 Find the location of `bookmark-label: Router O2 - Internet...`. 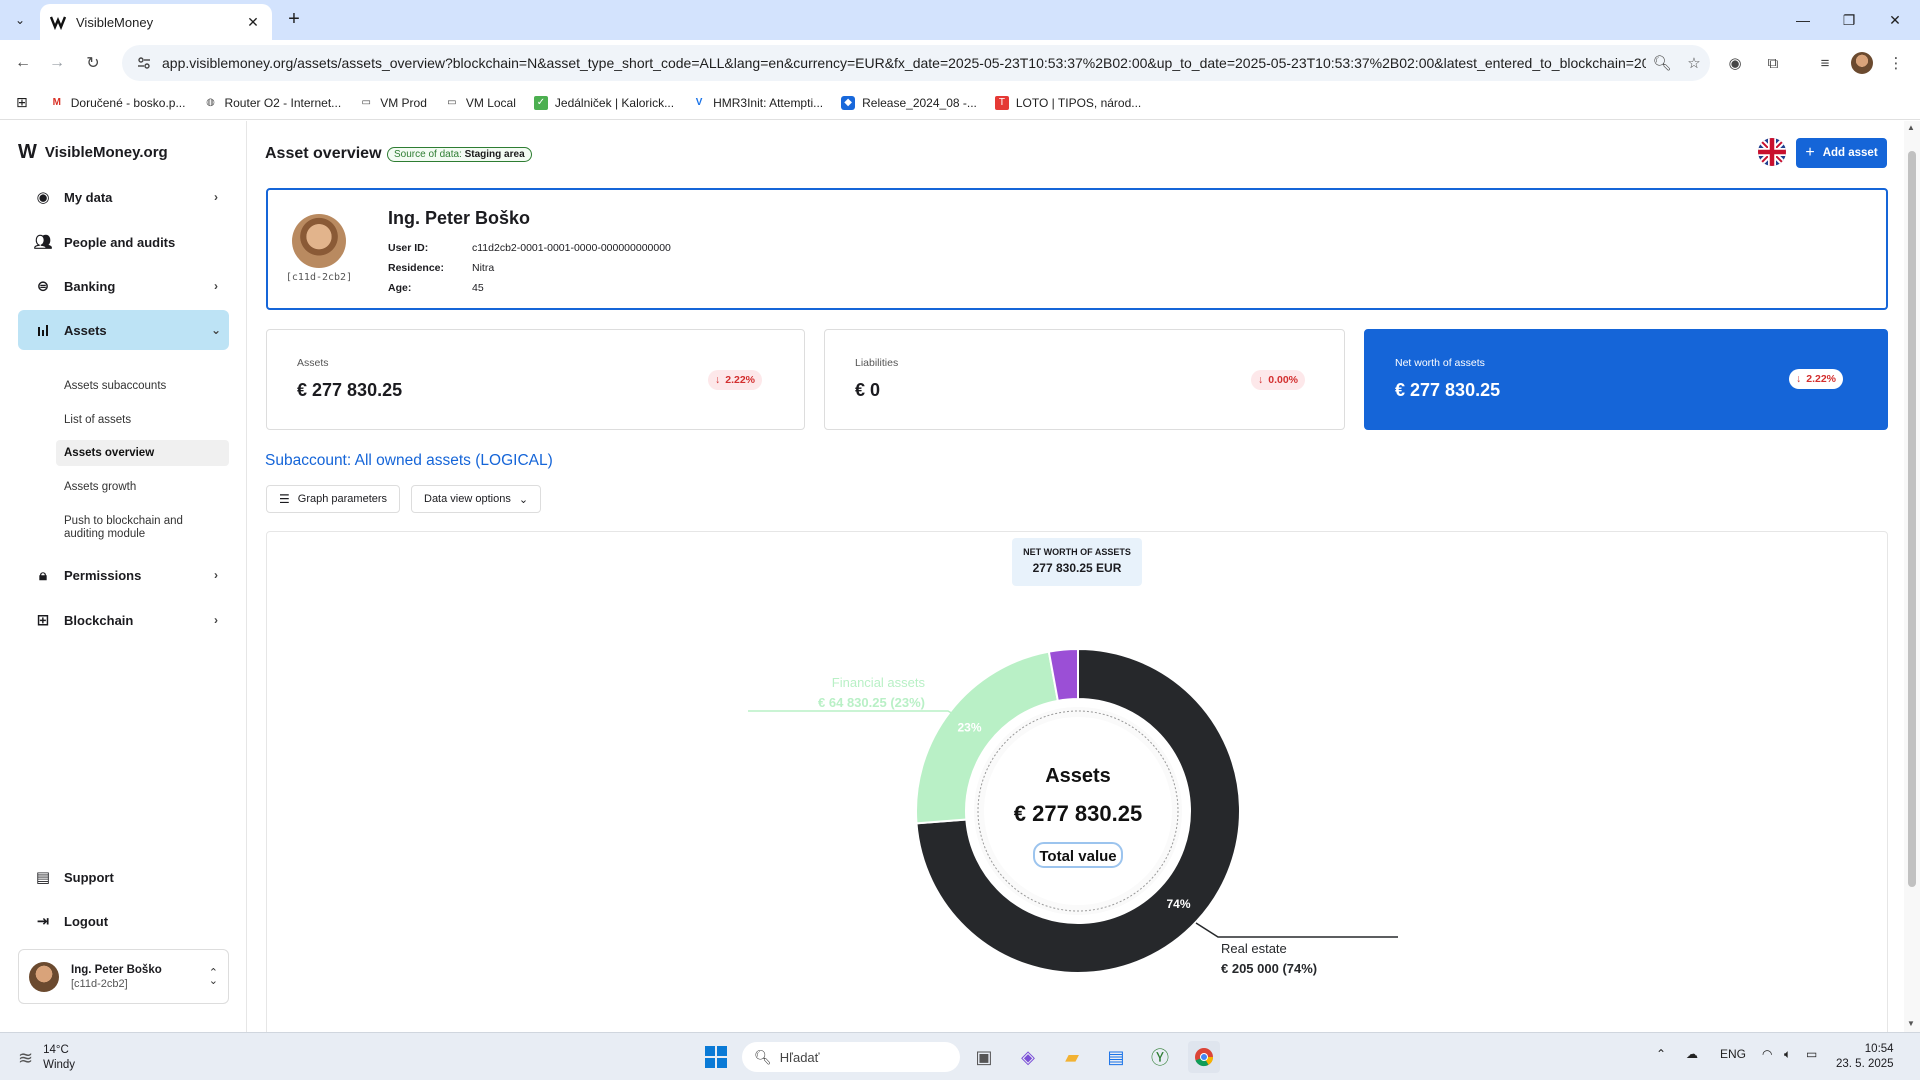

bookmark-label: Router O2 - Internet... is located at coordinates (283, 102).